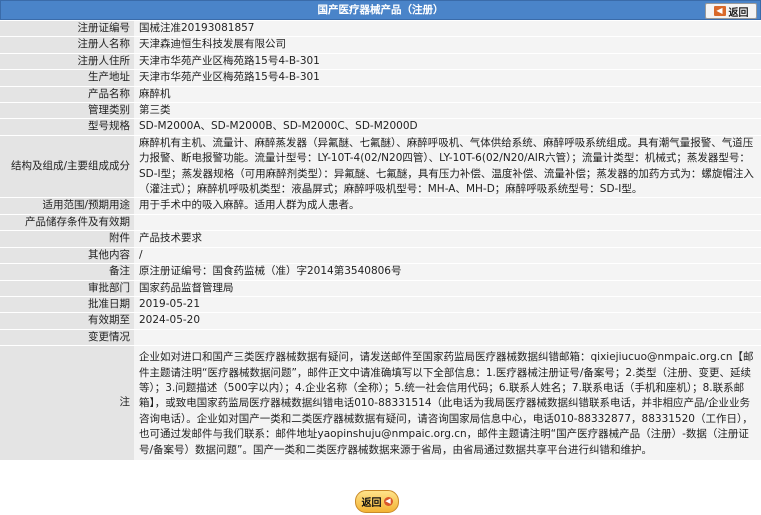 This screenshot has width=761, height=515. What do you see at coordinates (447, 223) in the screenshot?
I see `row-value-storage` at bounding box center [447, 223].